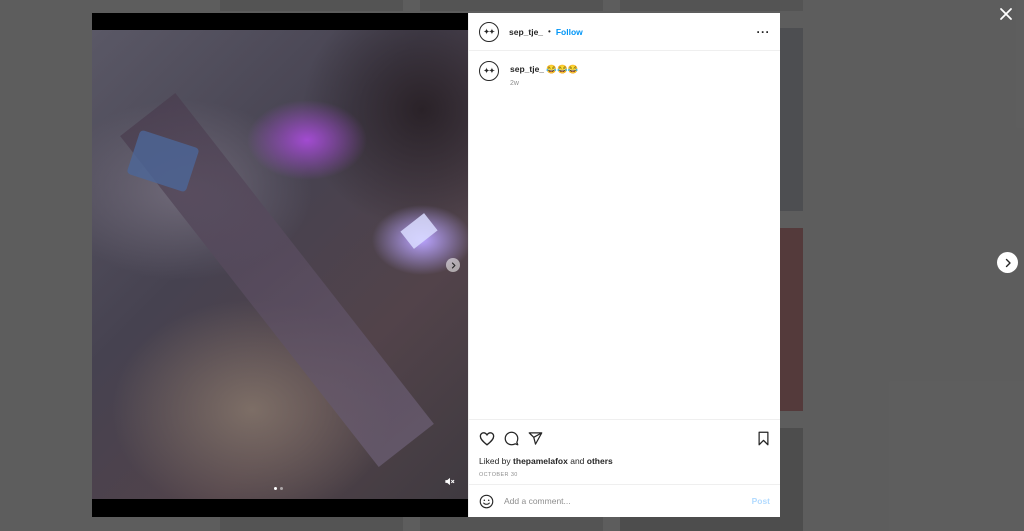  What do you see at coordinates (540, 461) in the screenshot?
I see `liked-by-username: thepamelafox` at bounding box center [540, 461].